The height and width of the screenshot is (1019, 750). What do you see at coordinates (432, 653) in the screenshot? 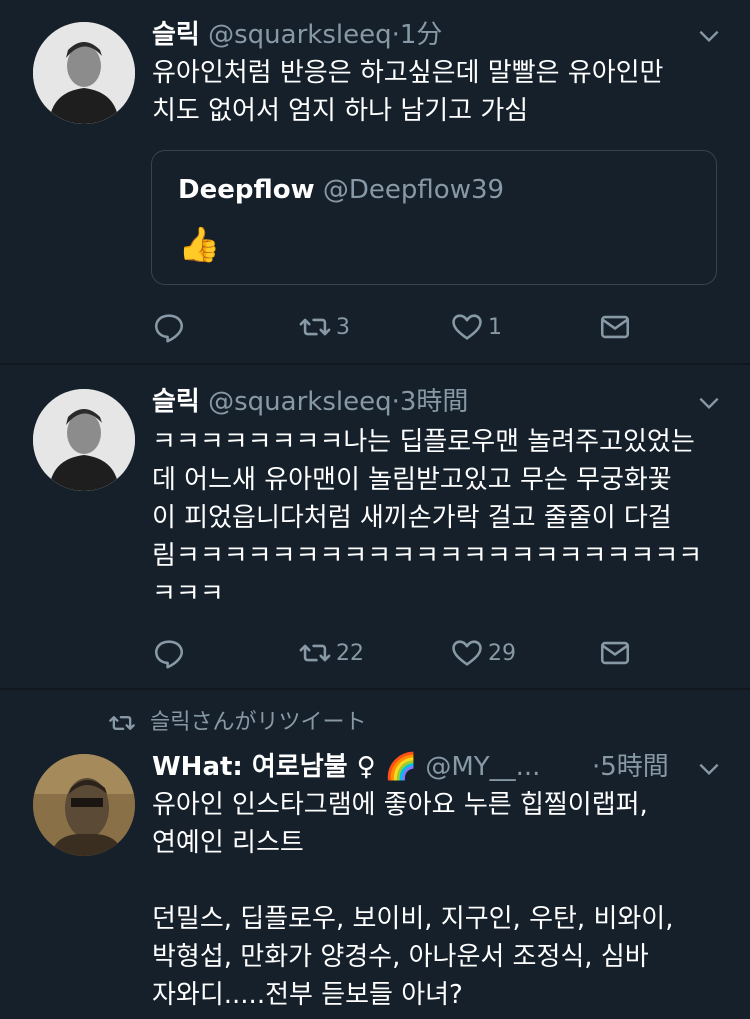
I see `action-bar: 22 29` at bounding box center [432, 653].